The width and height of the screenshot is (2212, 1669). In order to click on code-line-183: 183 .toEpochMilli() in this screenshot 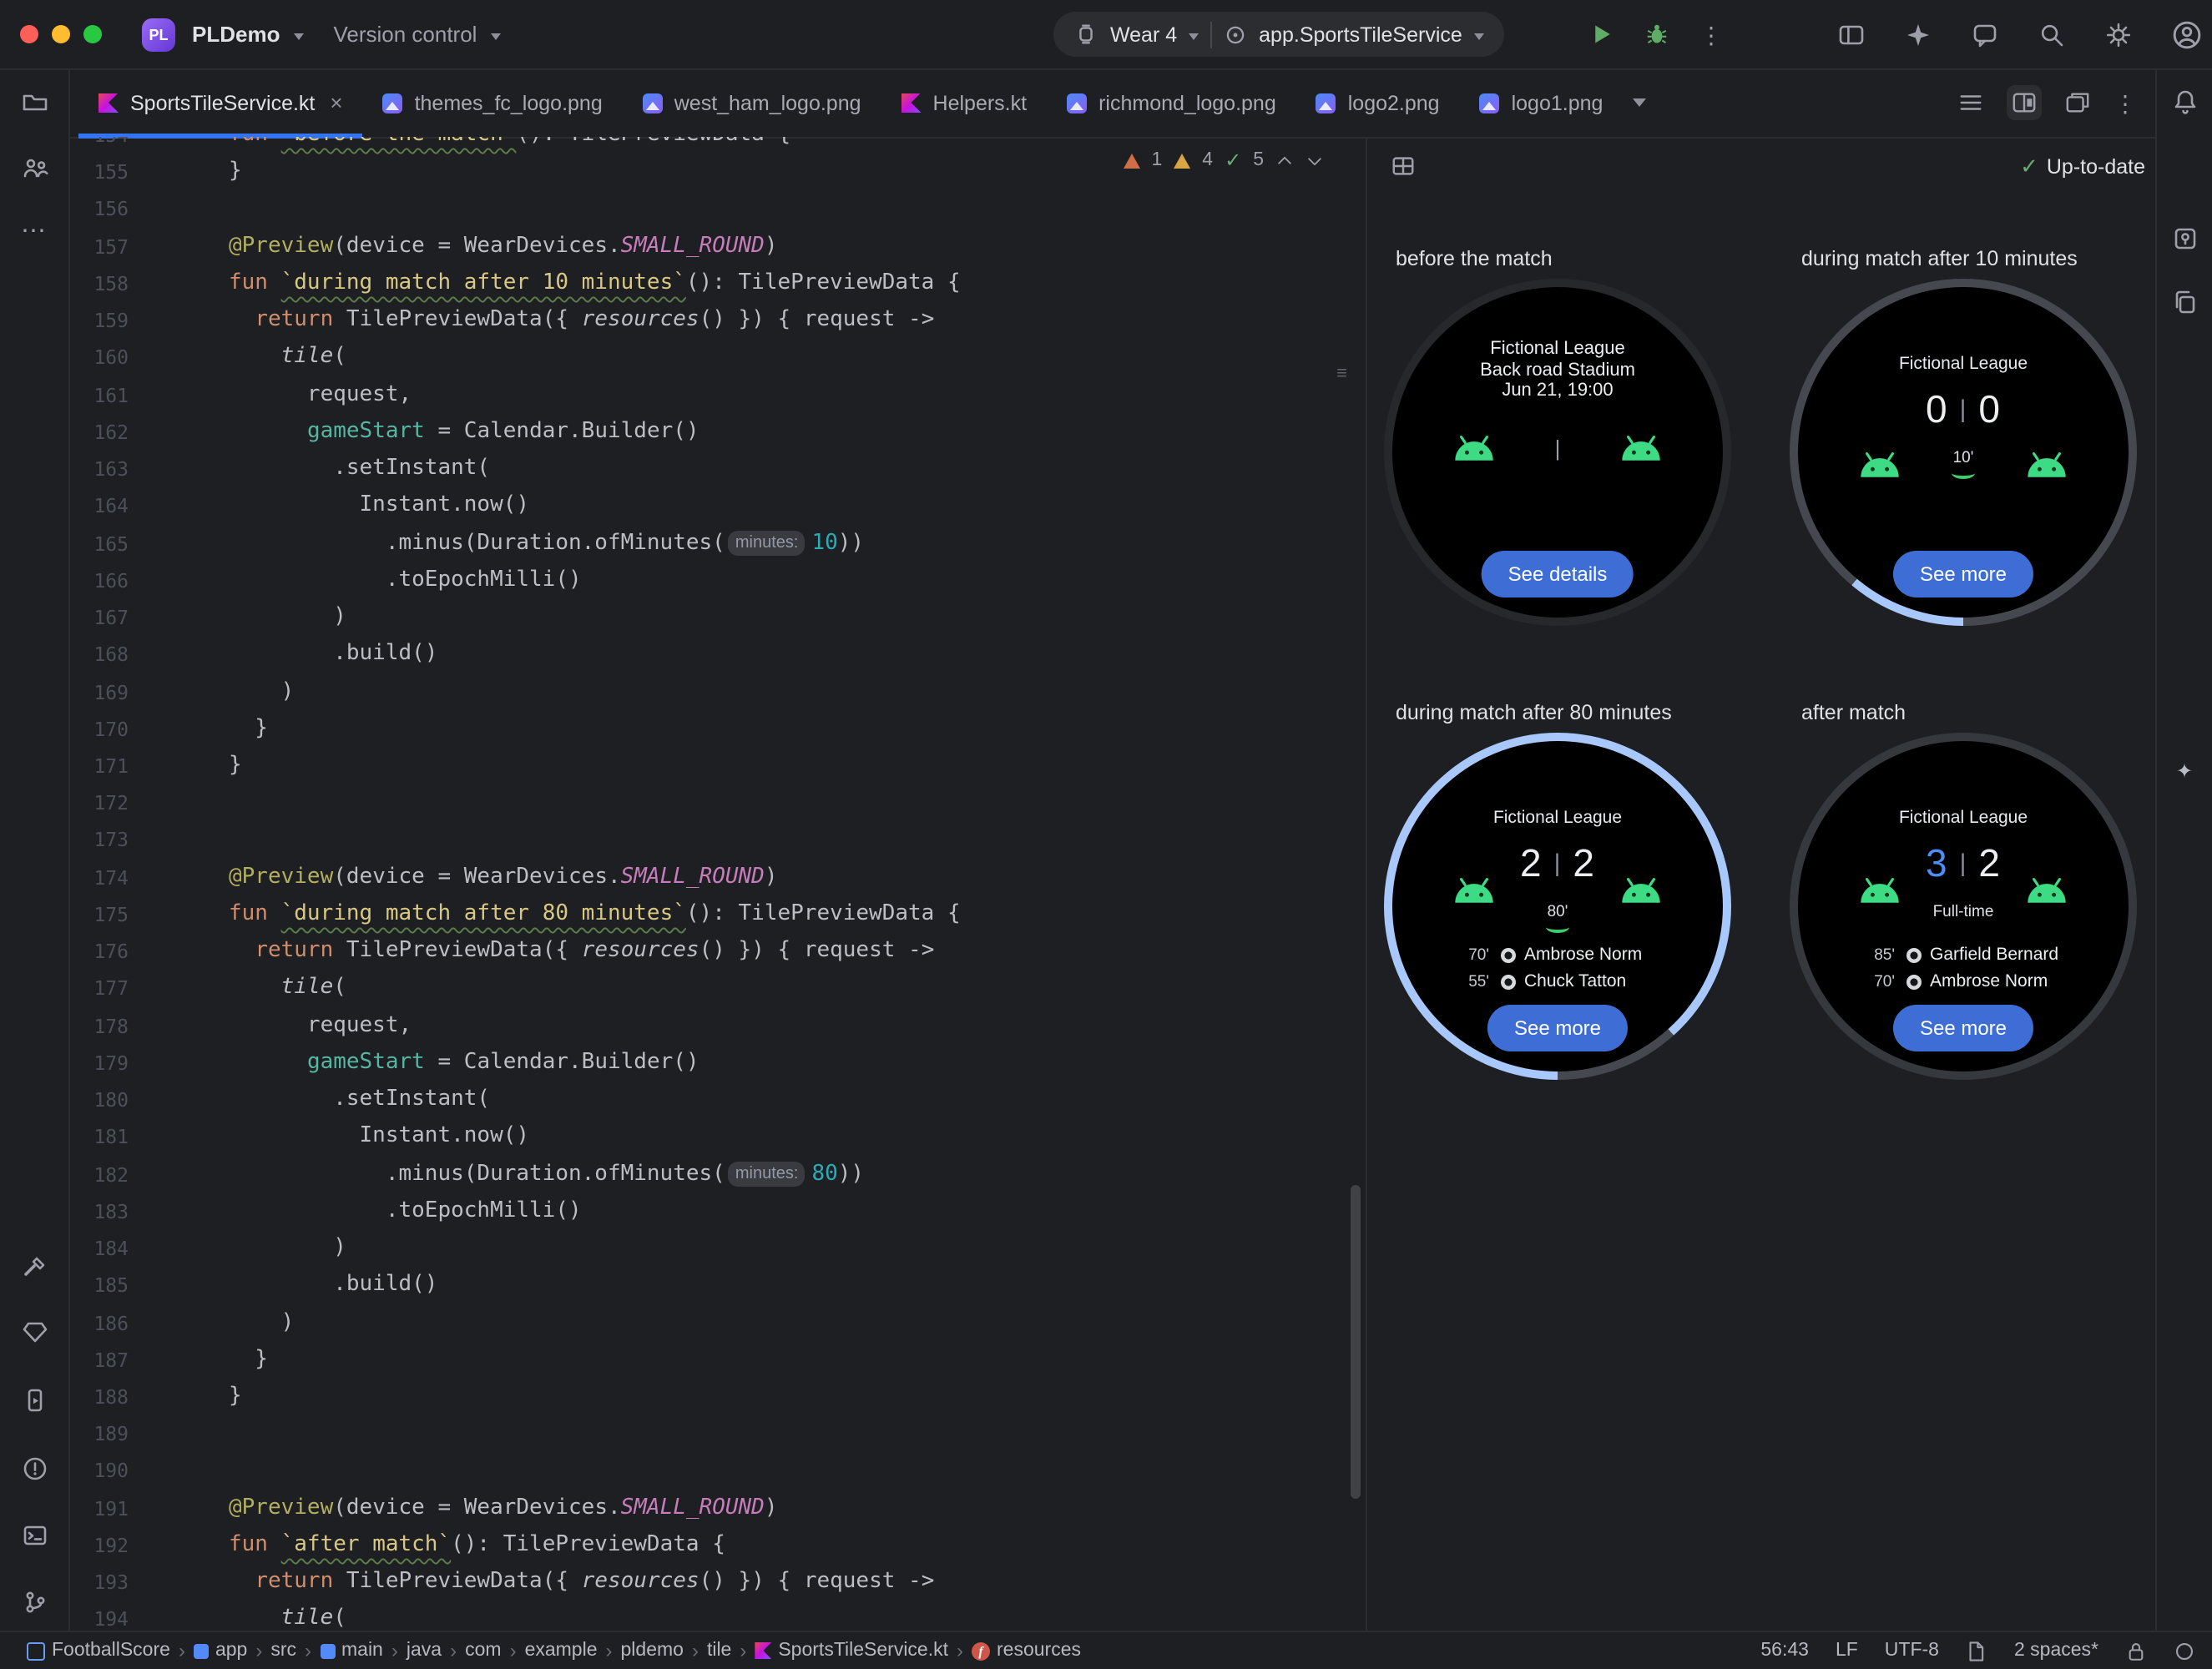, I will do `click(706, 1211)`.